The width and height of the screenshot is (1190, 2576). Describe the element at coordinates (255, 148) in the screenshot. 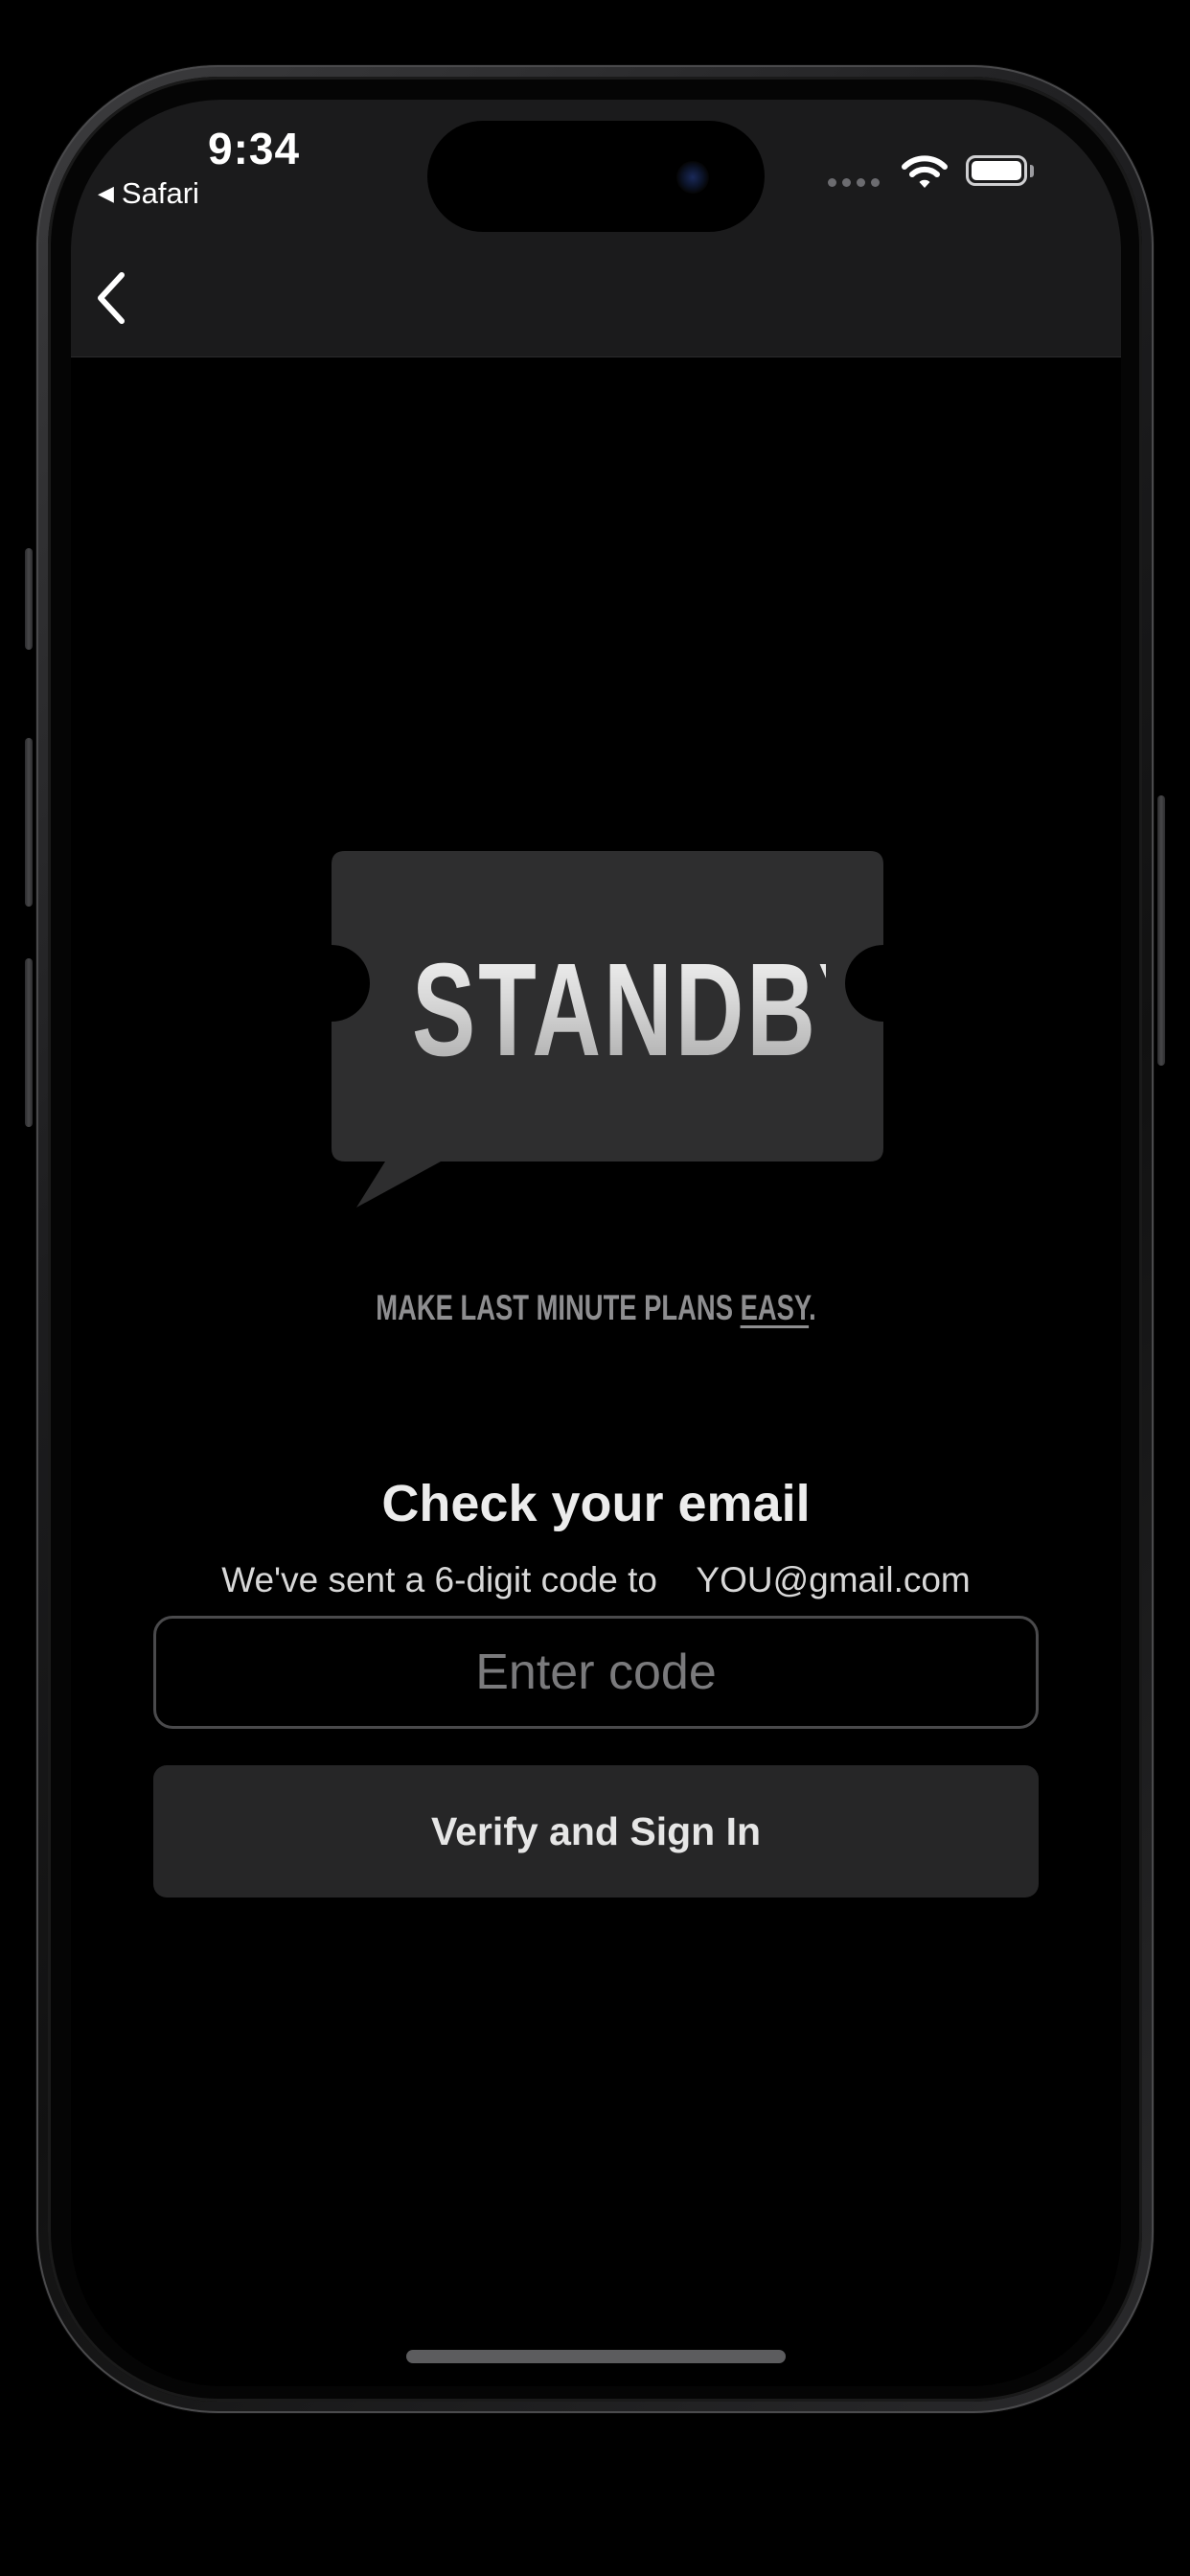

I see `status-time: 9:34` at that location.